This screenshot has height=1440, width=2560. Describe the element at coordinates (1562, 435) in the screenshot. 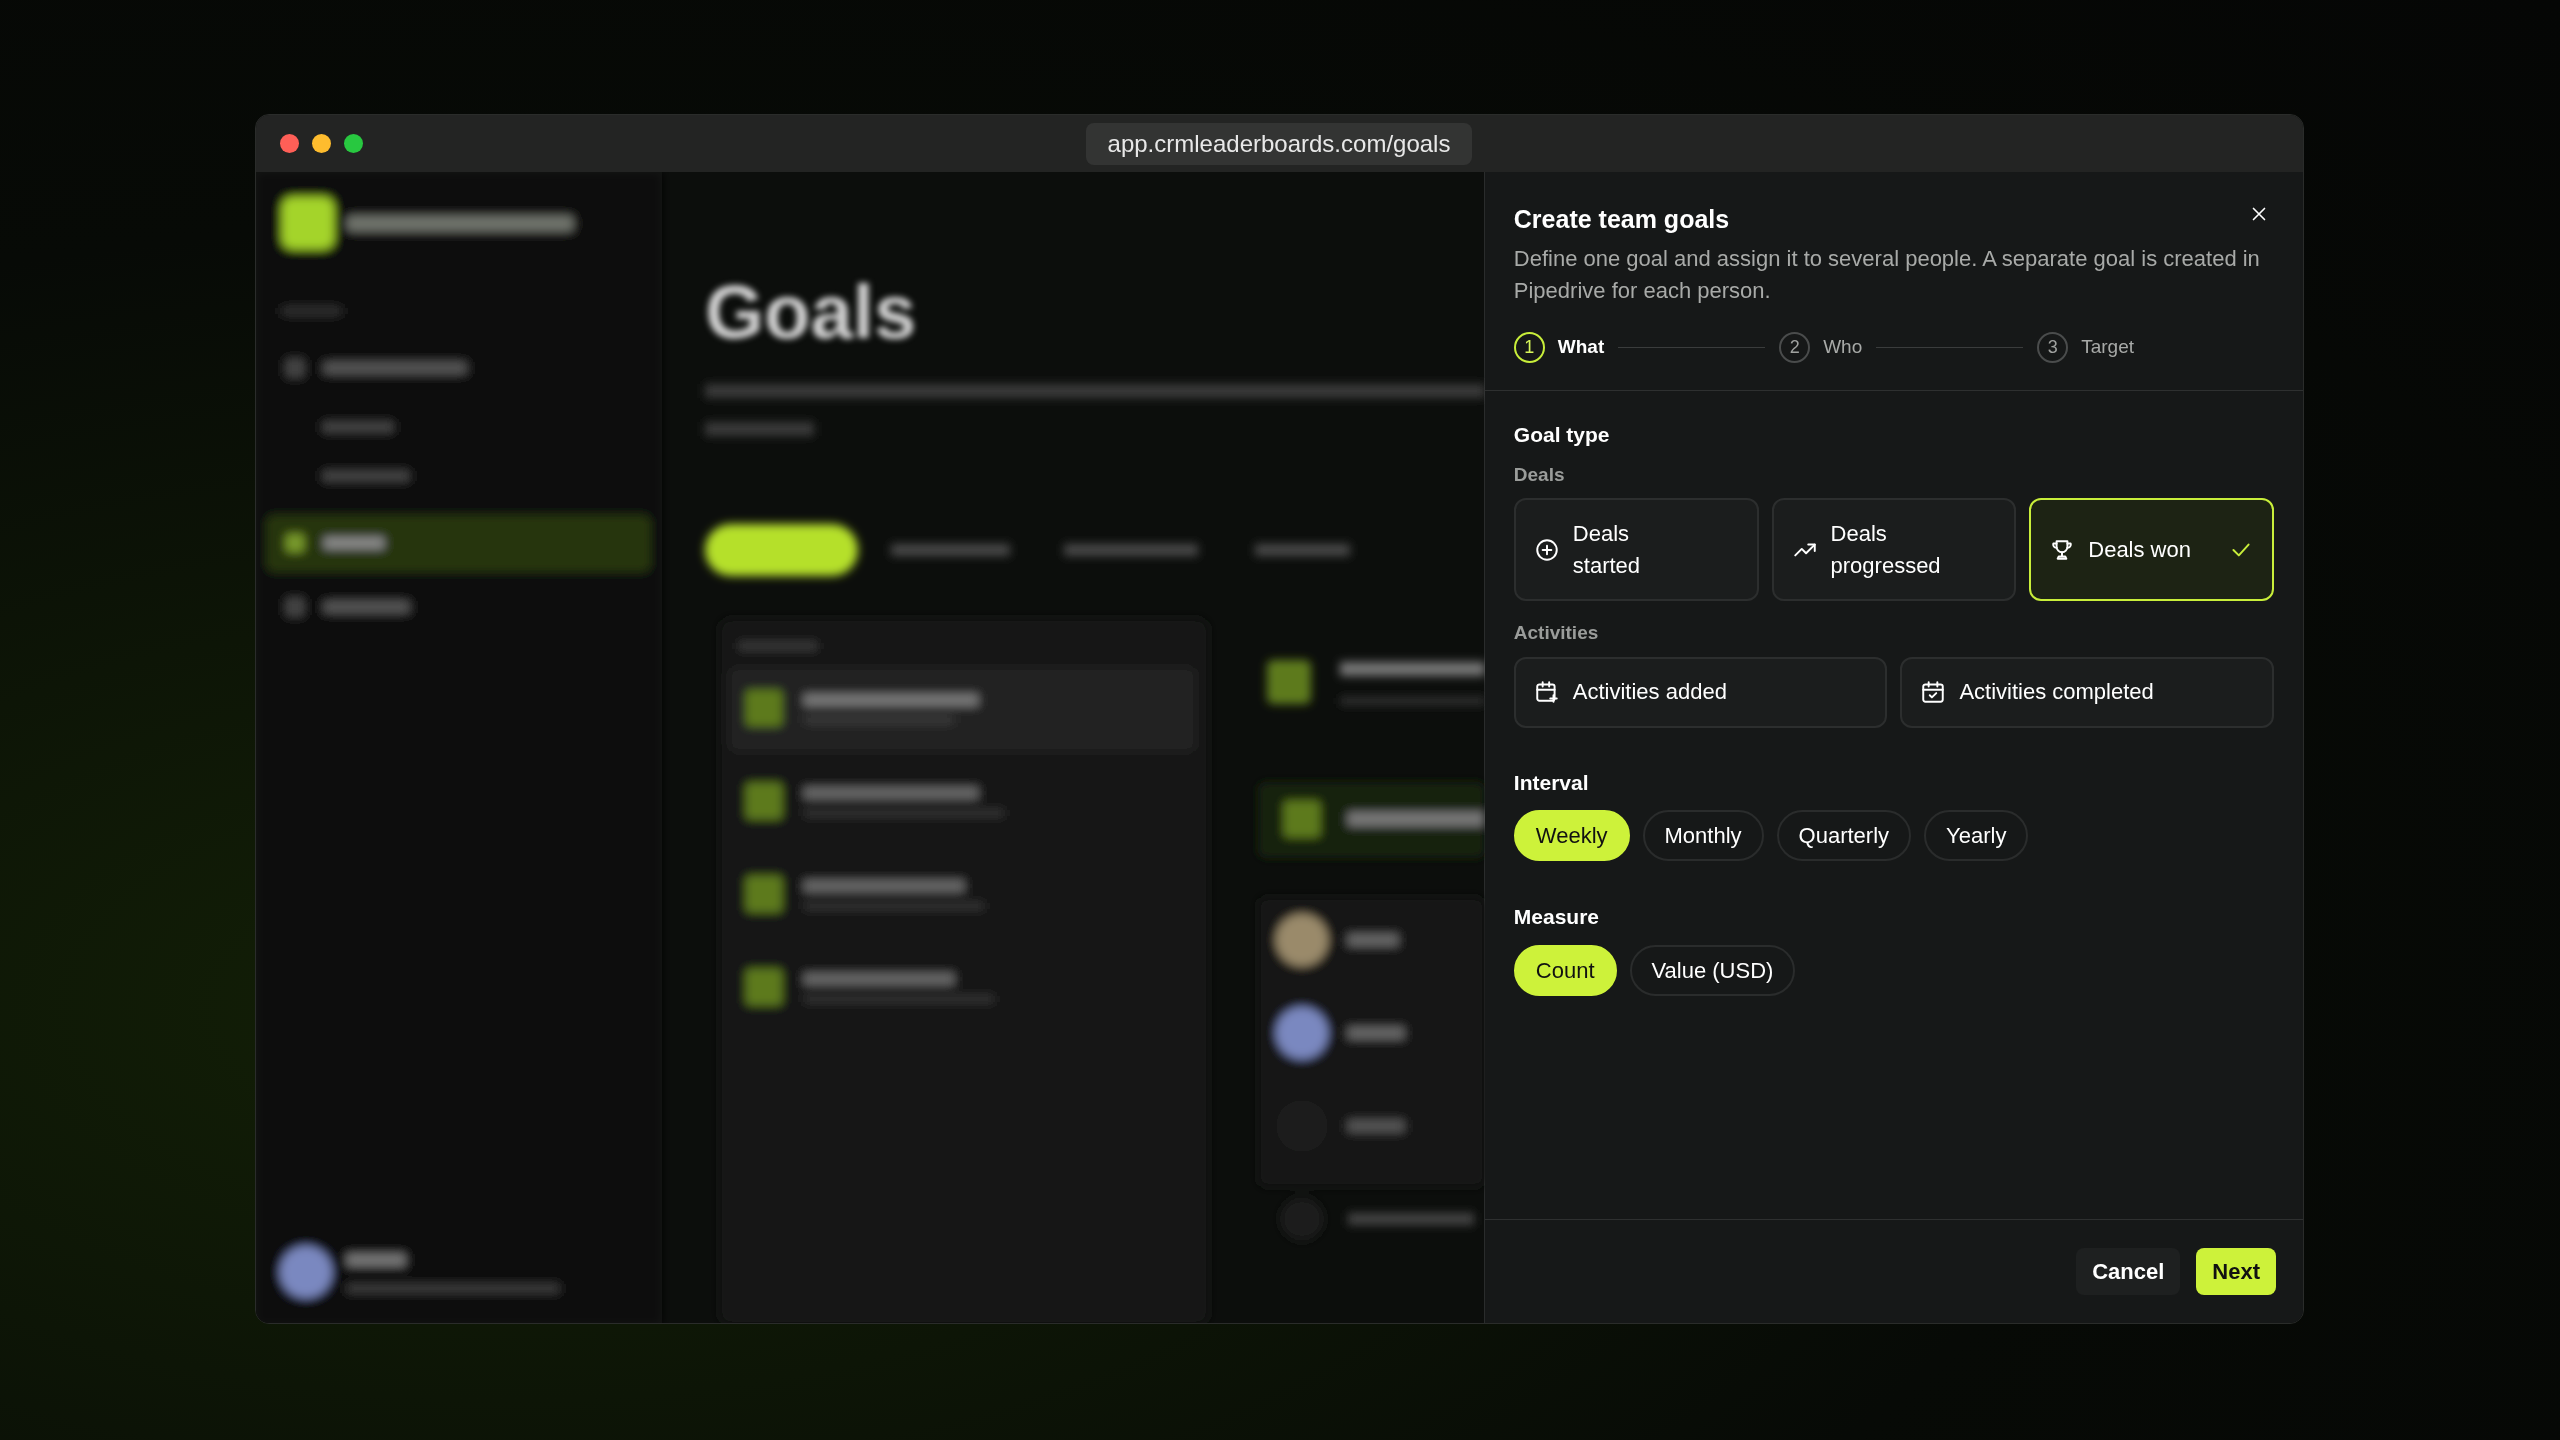

I see `section-heading: Goal type` at that location.